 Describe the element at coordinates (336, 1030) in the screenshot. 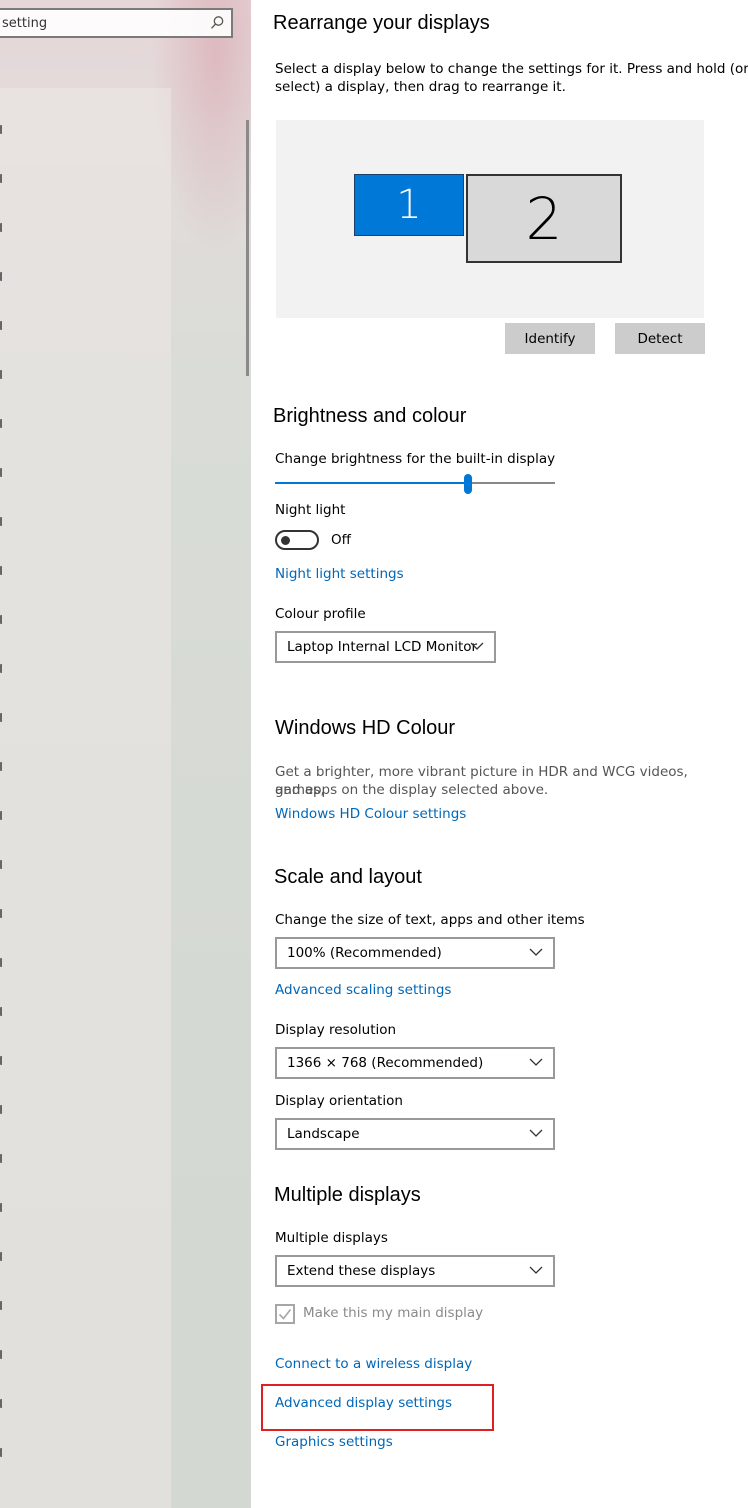

I see `resolution-label: Display resolution` at that location.